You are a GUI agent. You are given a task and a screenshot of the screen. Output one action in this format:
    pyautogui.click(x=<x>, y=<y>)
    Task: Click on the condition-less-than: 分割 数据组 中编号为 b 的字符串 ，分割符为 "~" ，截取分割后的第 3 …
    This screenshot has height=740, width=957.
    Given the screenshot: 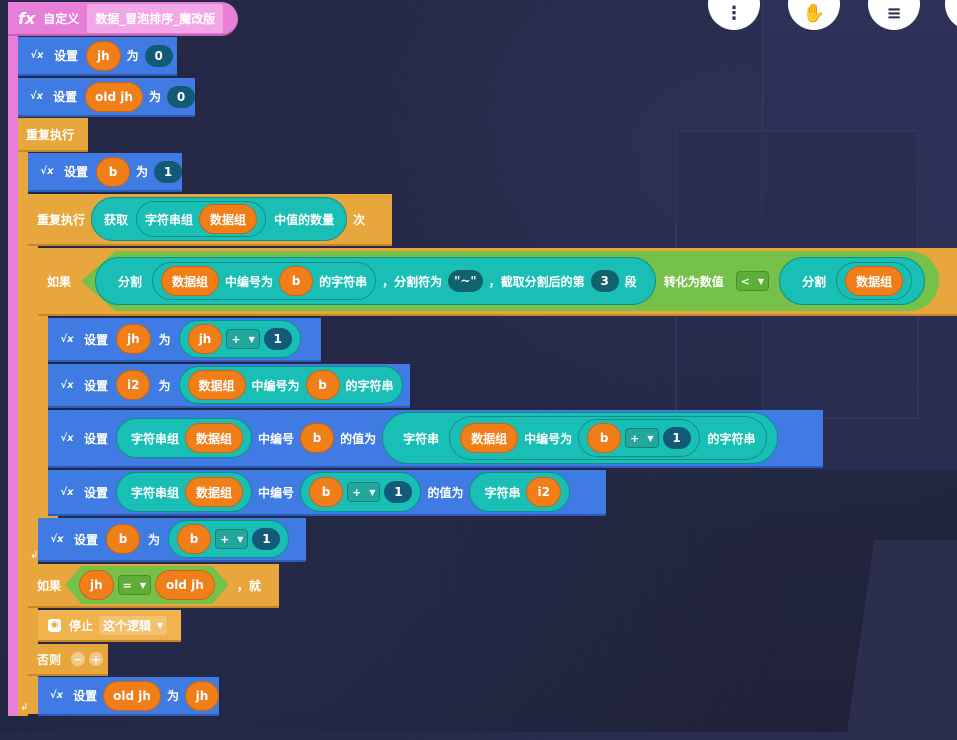 What is the action you would take?
    pyautogui.click(x=510, y=281)
    